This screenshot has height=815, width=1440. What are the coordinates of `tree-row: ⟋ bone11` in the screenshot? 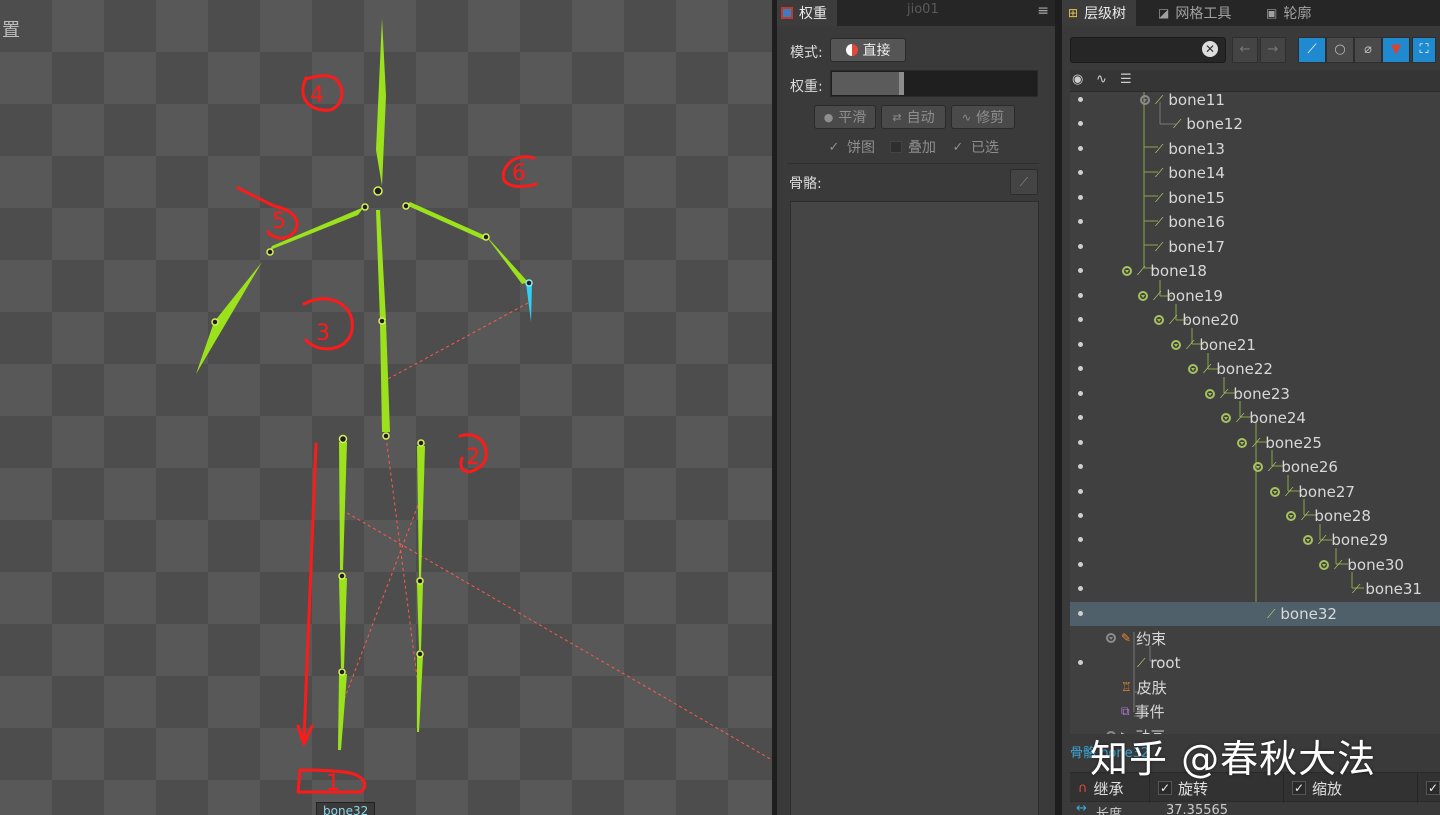 It's located at (1255, 102).